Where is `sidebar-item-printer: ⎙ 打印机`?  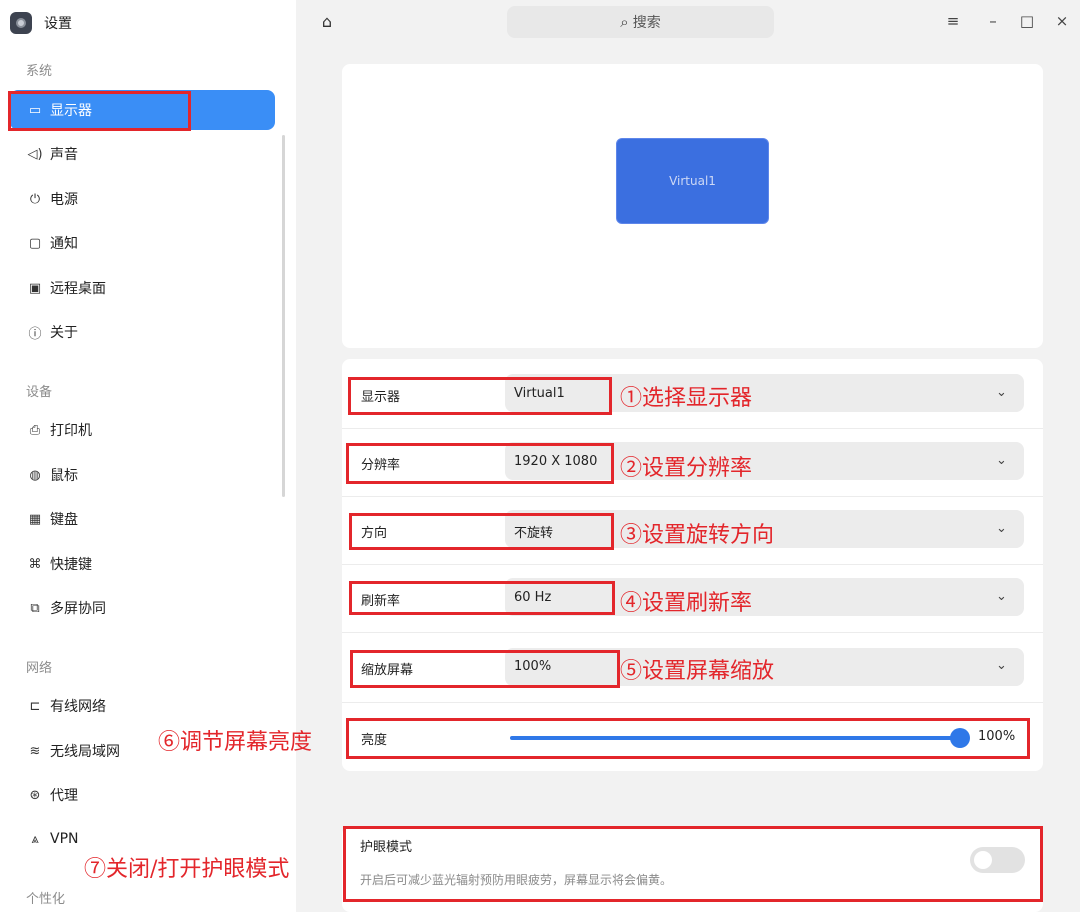 sidebar-item-printer: ⎙ 打印机 is located at coordinates (142, 430).